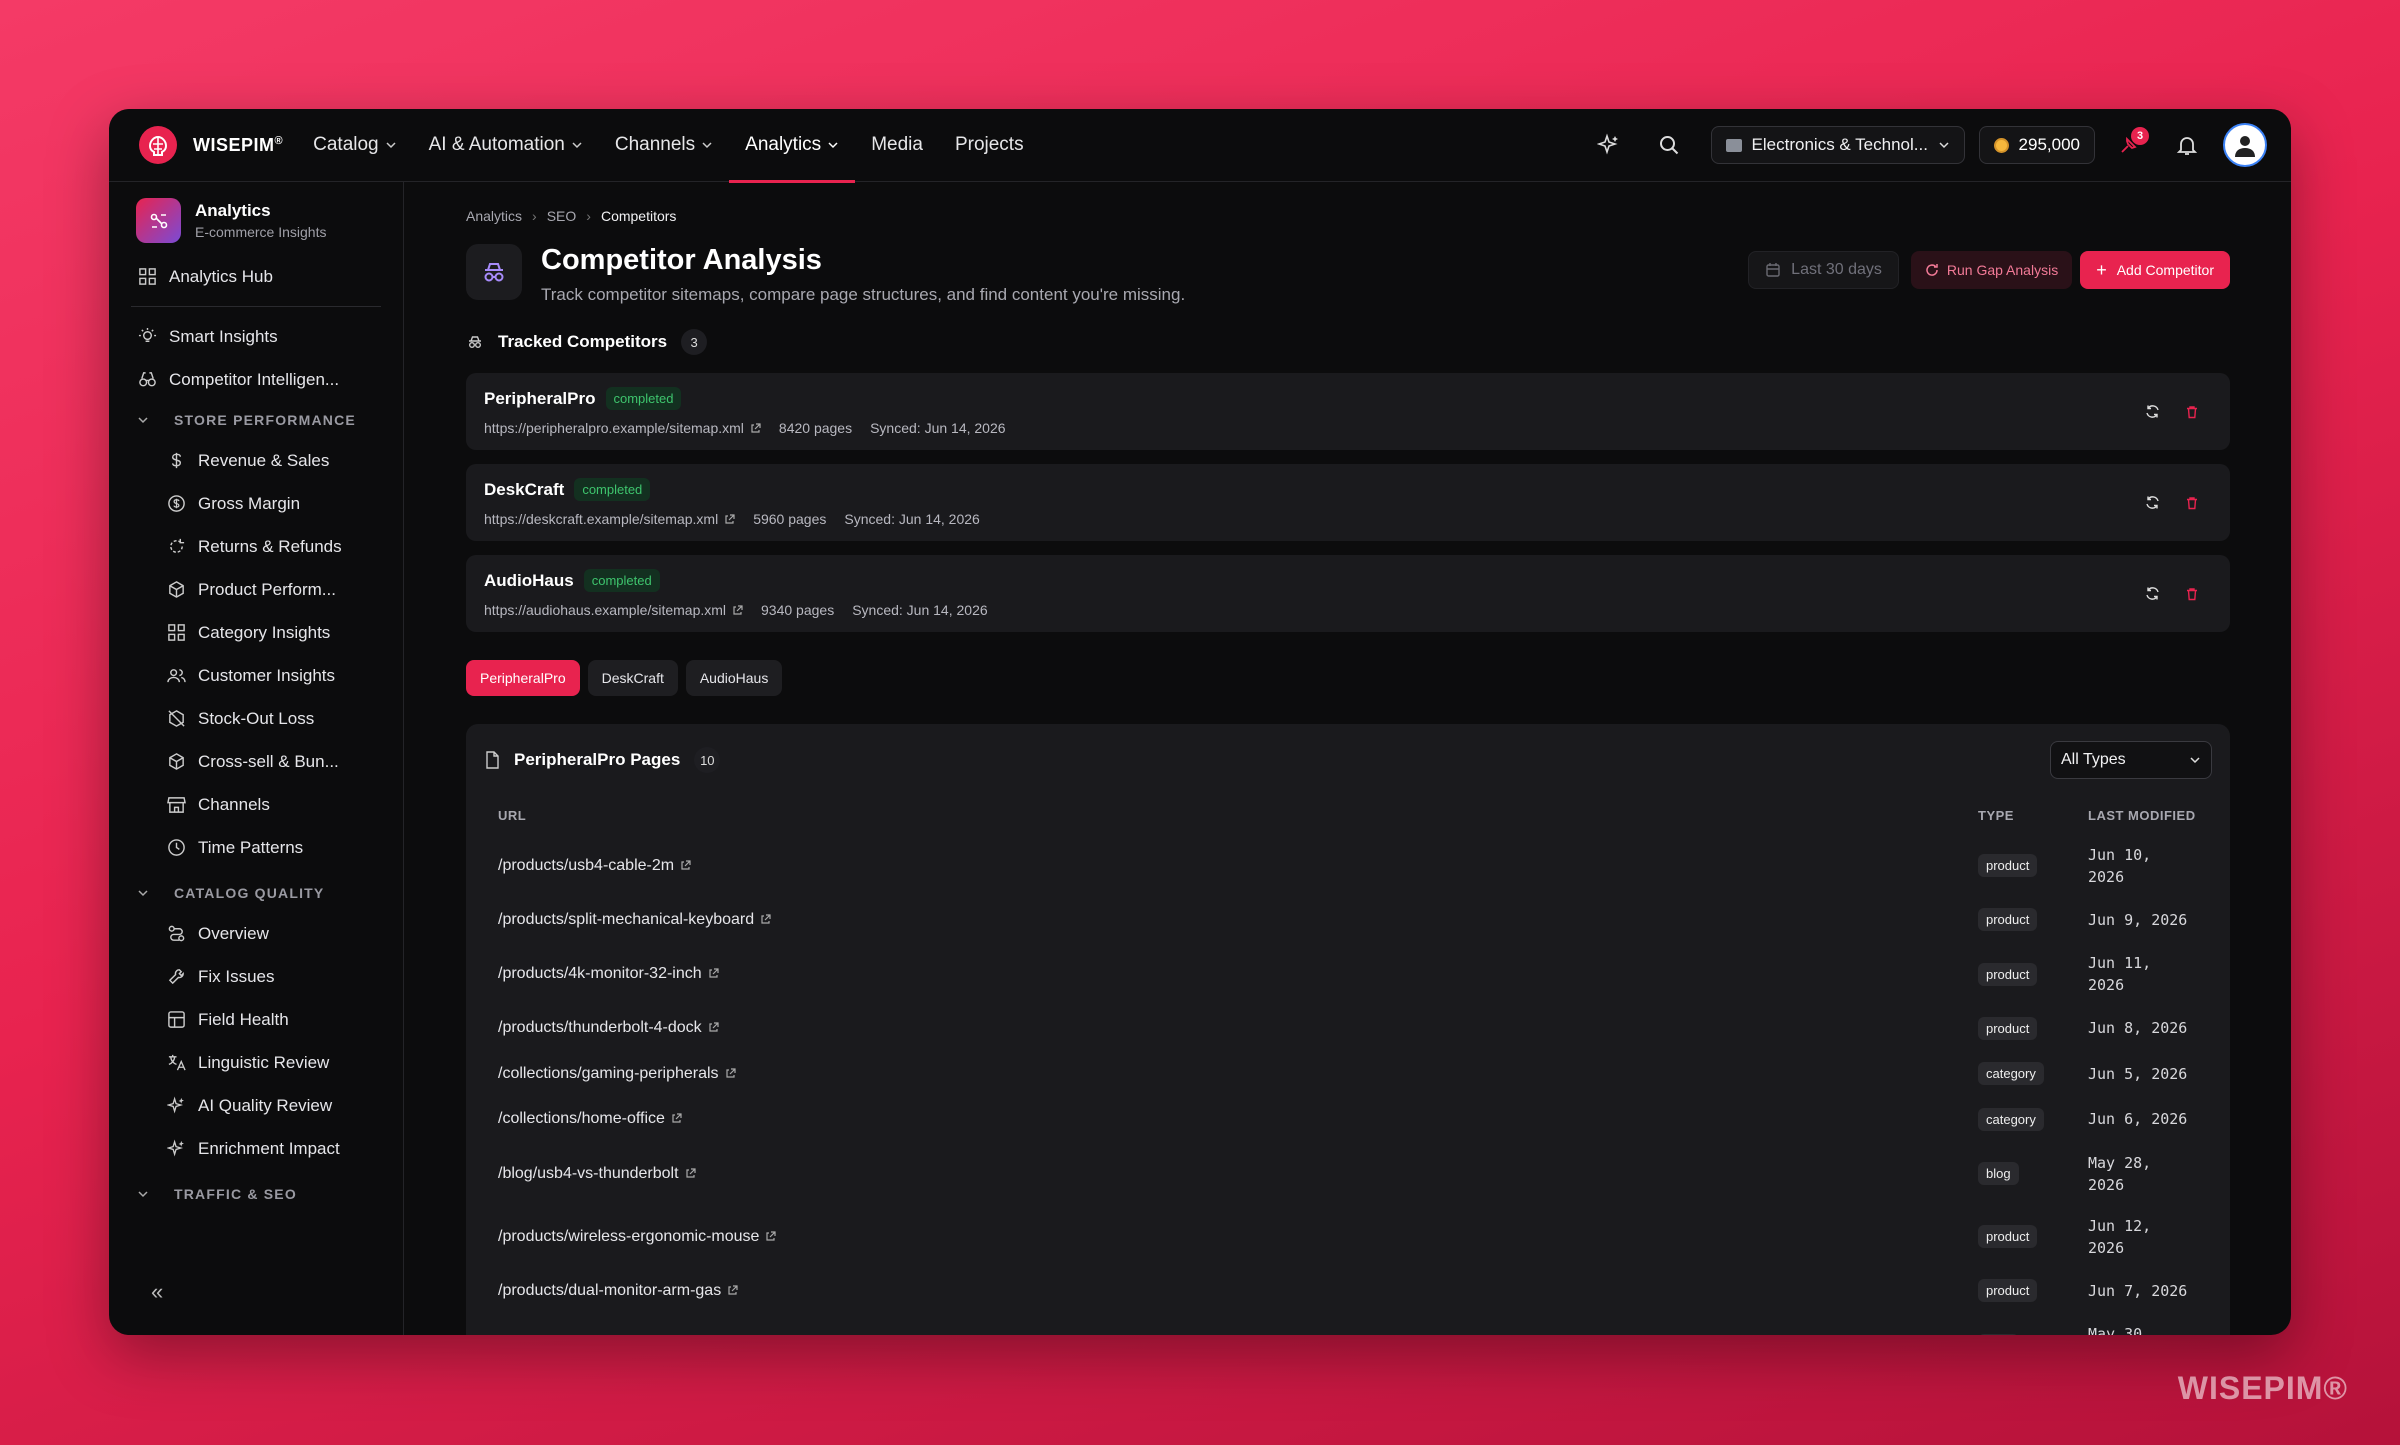 Image resolution: width=2400 pixels, height=1445 pixels. What do you see at coordinates (256, 976) in the screenshot?
I see `sidebar-item-fix-issues: Fix Issues` at bounding box center [256, 976].